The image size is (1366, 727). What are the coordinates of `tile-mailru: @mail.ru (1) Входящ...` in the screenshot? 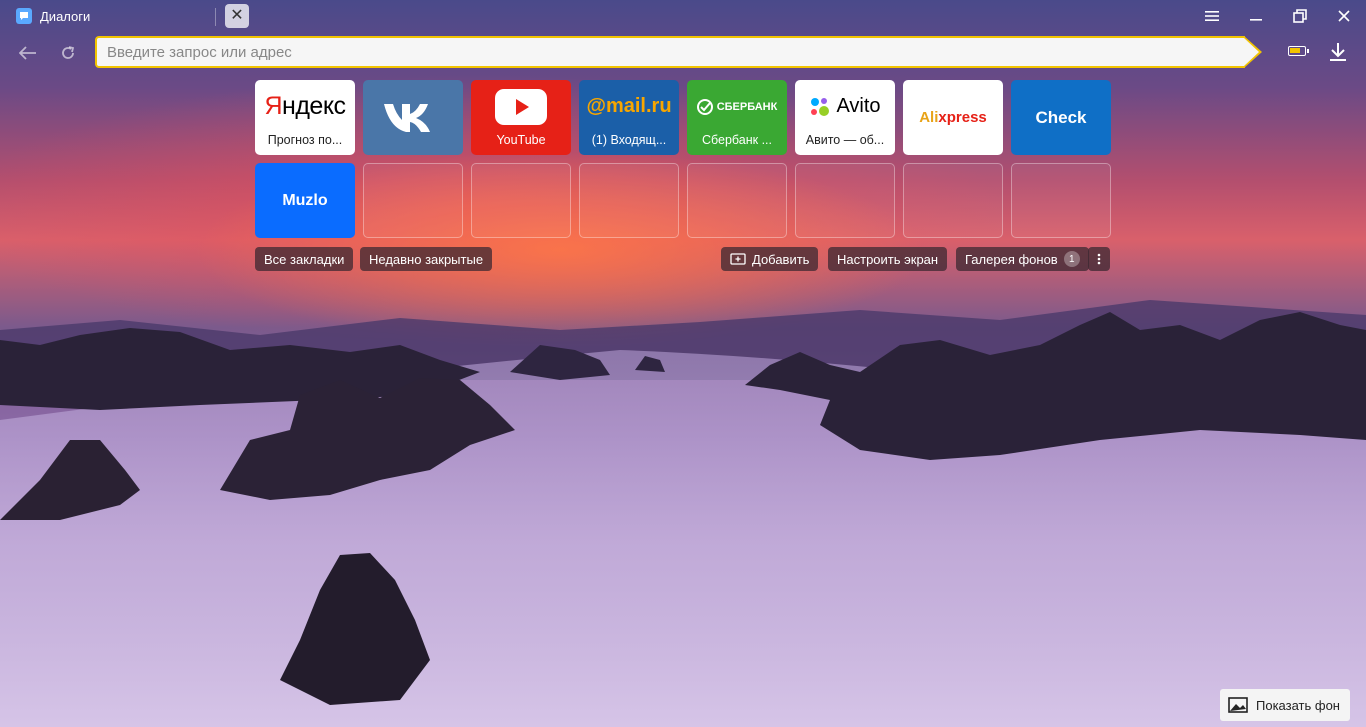 It's located at (629, 117).